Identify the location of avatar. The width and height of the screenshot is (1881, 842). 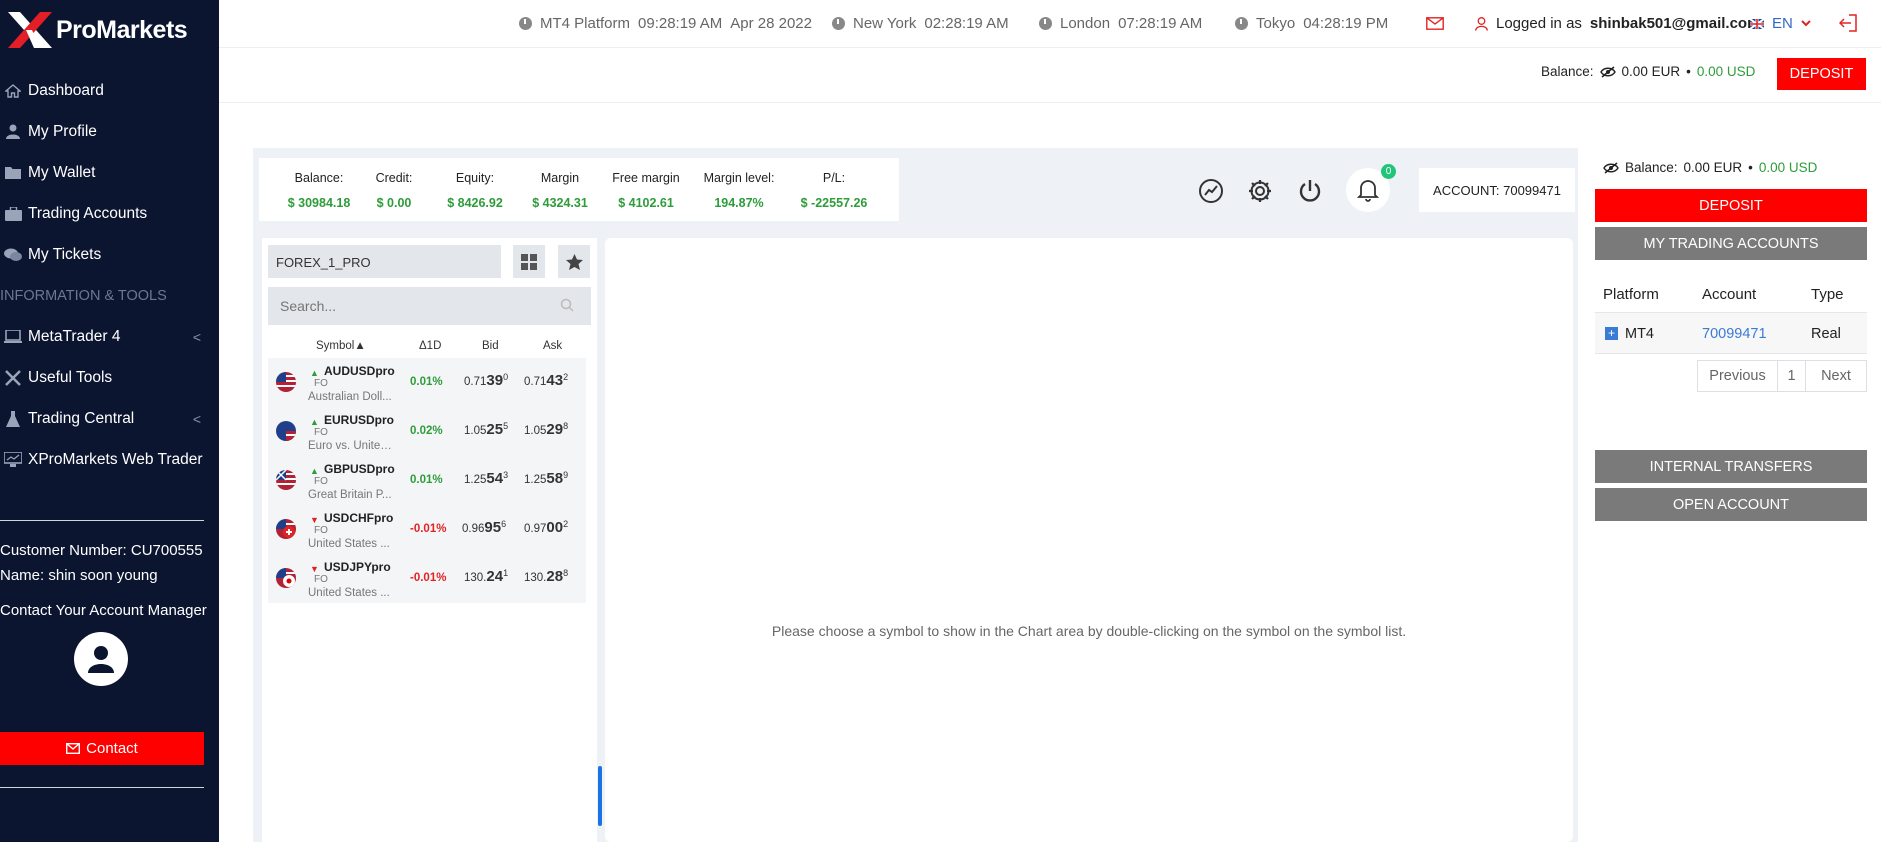
(101, 659).